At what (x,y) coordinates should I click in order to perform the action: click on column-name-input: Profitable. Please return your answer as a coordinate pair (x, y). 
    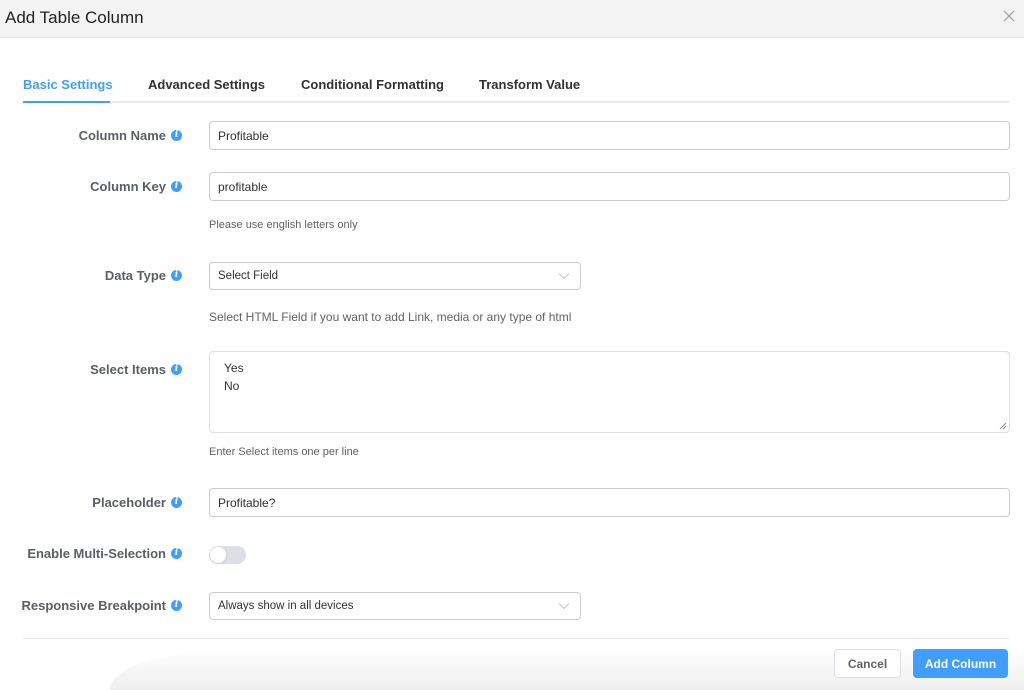
    Looking at the image, I should click on (609, 135).